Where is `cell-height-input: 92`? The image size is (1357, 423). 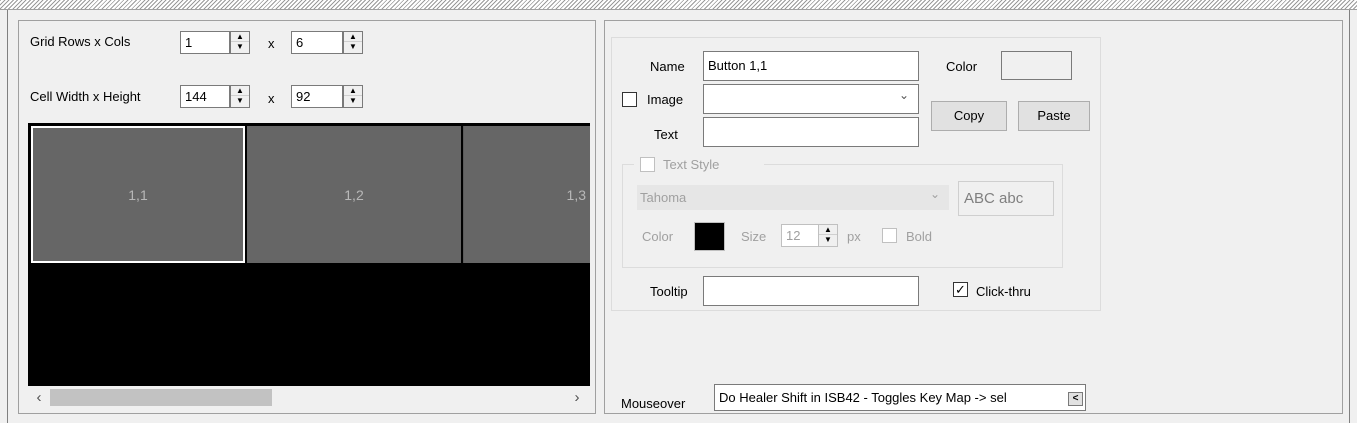 cell-height-input: 92 is located at coordinates (317, 96).